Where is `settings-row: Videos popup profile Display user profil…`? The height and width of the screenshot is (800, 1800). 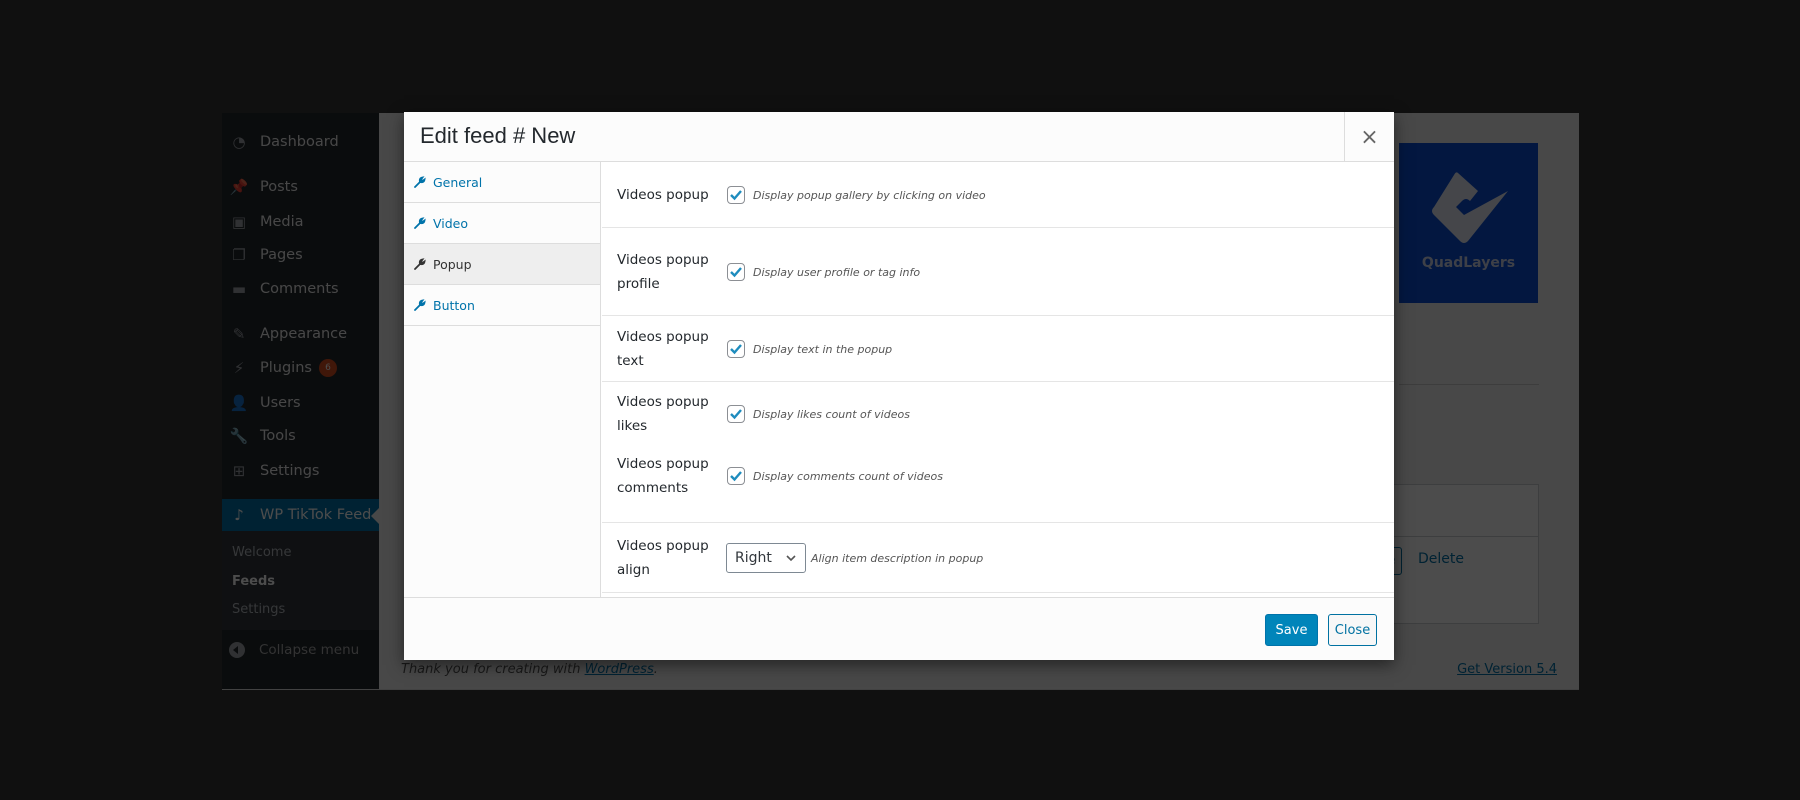 settings-row: Videos popup profile Display user profil… is located at coordinates (998, 272).